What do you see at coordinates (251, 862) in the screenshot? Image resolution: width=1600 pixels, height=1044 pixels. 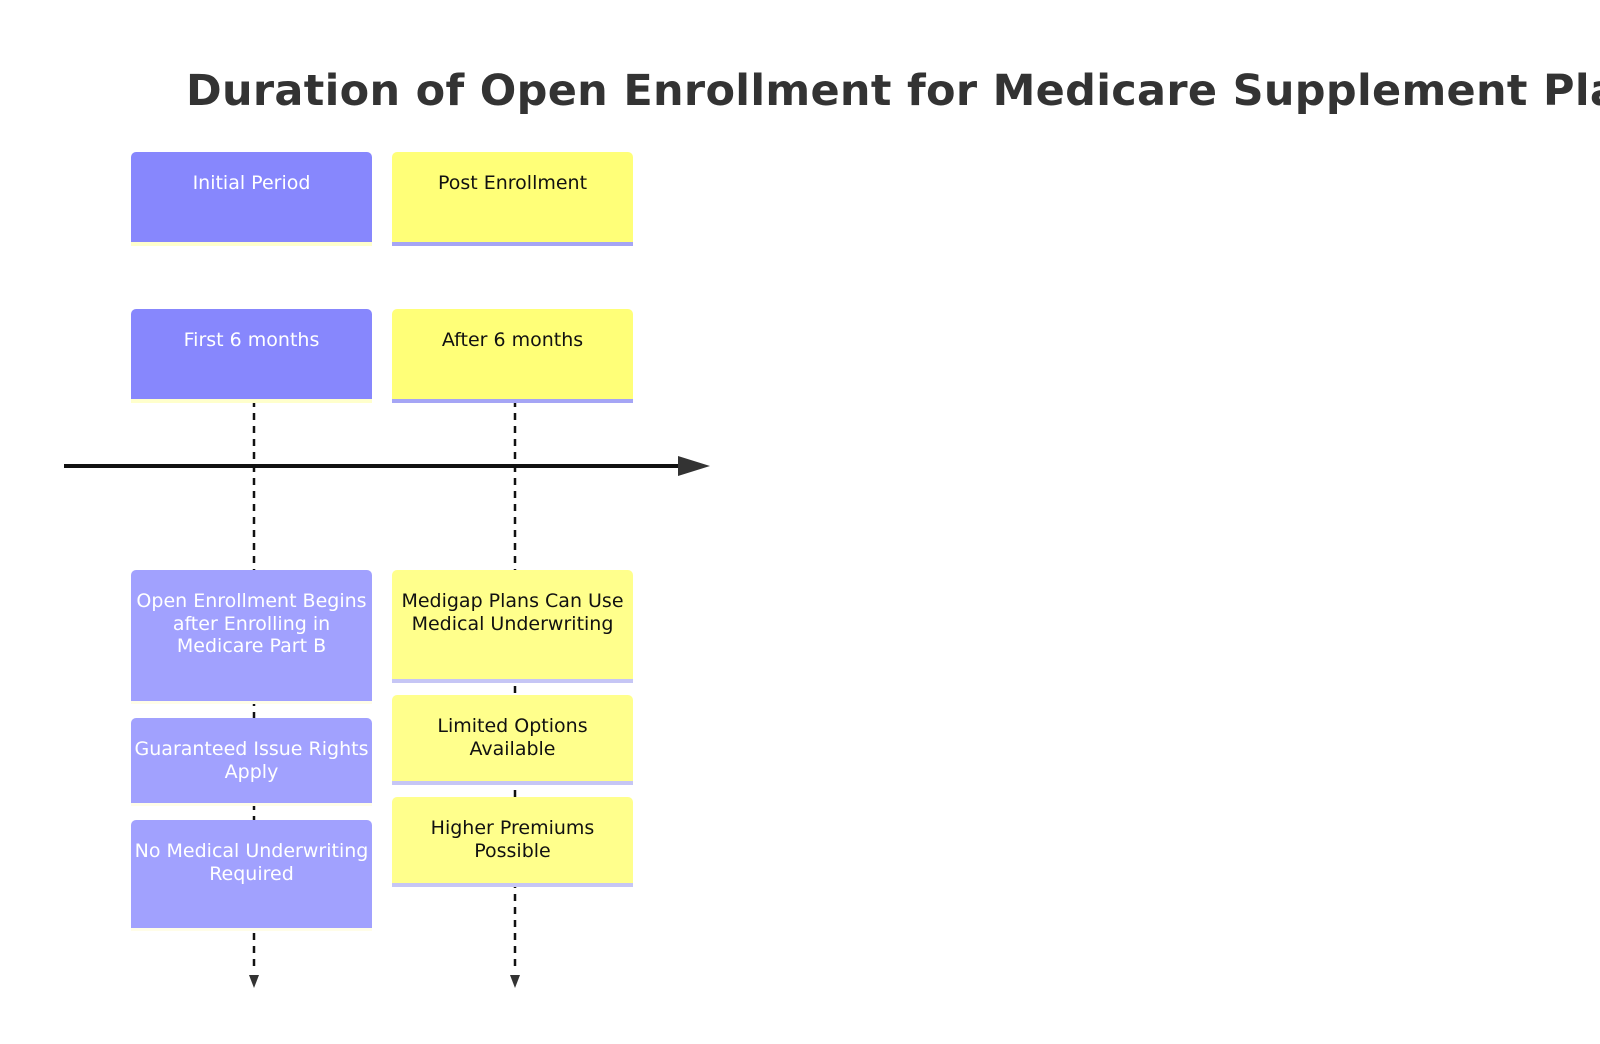 I see `event-label: No Medical Underwriting Required` at bounding box center [251, 862].